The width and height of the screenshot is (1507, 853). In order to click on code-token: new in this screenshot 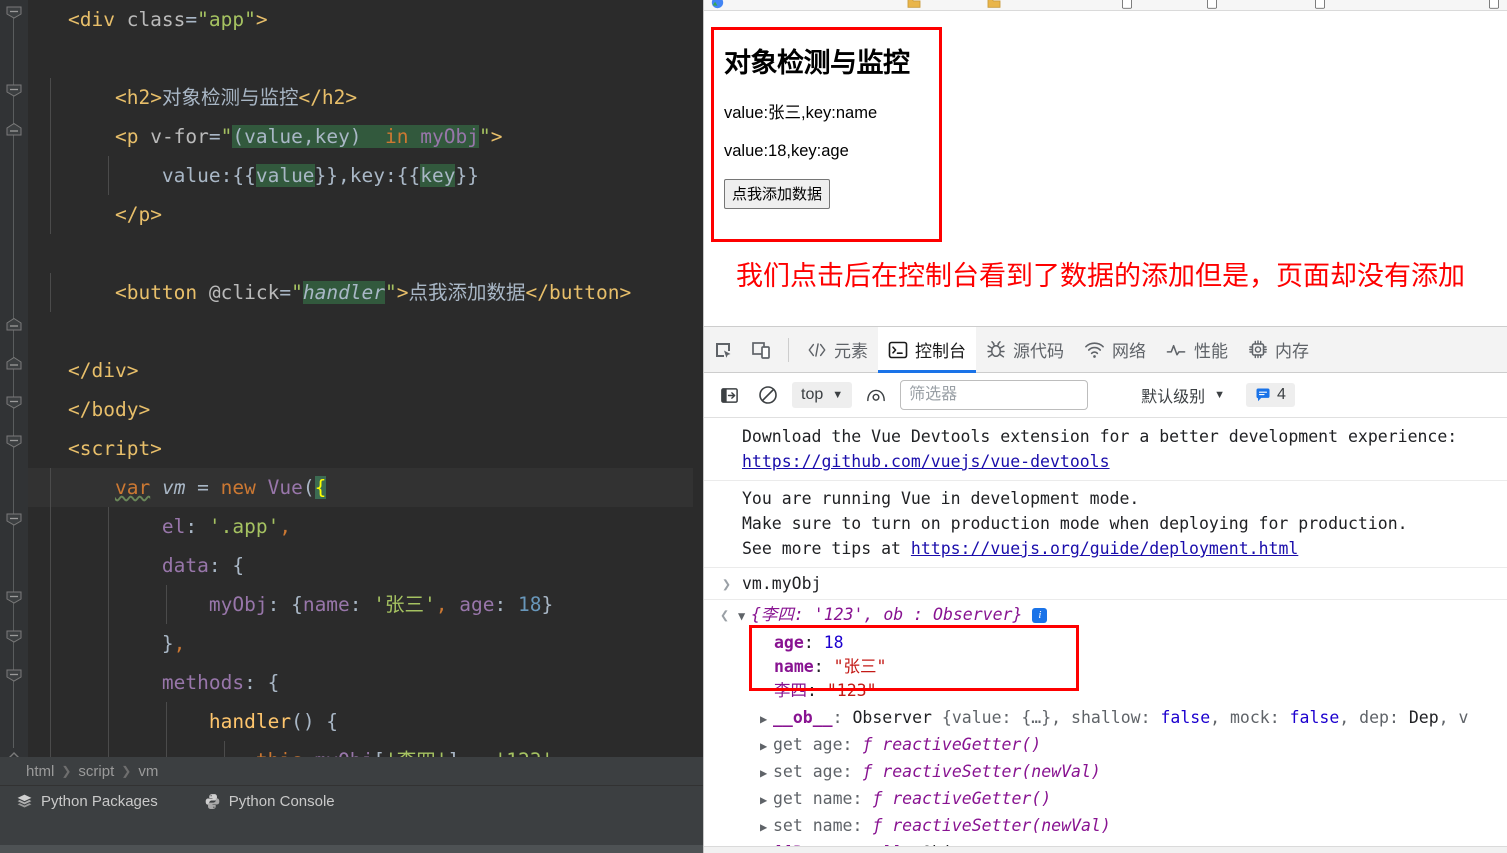, I will do `click(238, 487)`.